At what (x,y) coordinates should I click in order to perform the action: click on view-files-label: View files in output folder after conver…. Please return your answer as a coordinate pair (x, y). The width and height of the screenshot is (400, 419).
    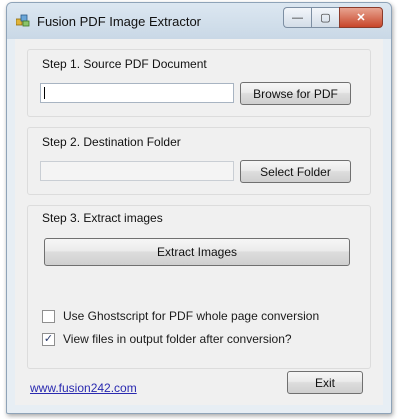
    Looking at the image, I should click on (177, 339).